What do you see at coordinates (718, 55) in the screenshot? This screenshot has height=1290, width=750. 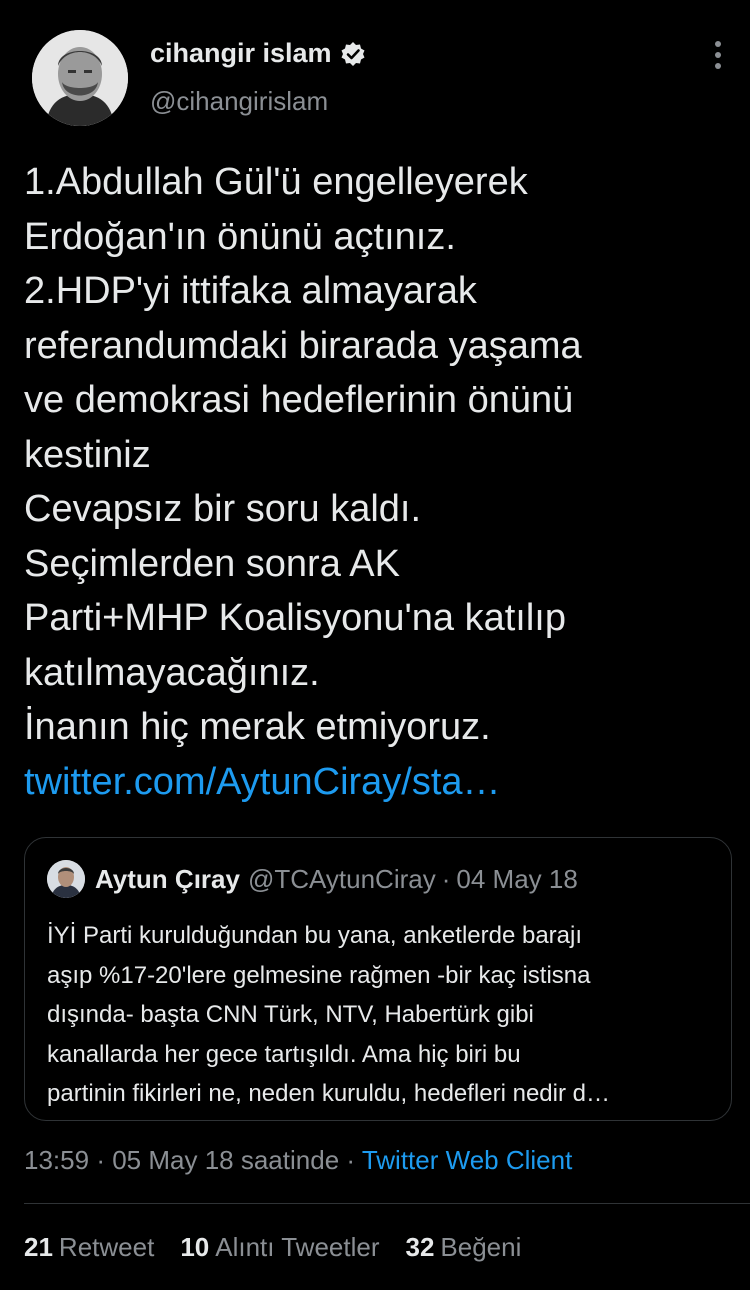 I see `more-options-icon` at bounding box center [718, 55].